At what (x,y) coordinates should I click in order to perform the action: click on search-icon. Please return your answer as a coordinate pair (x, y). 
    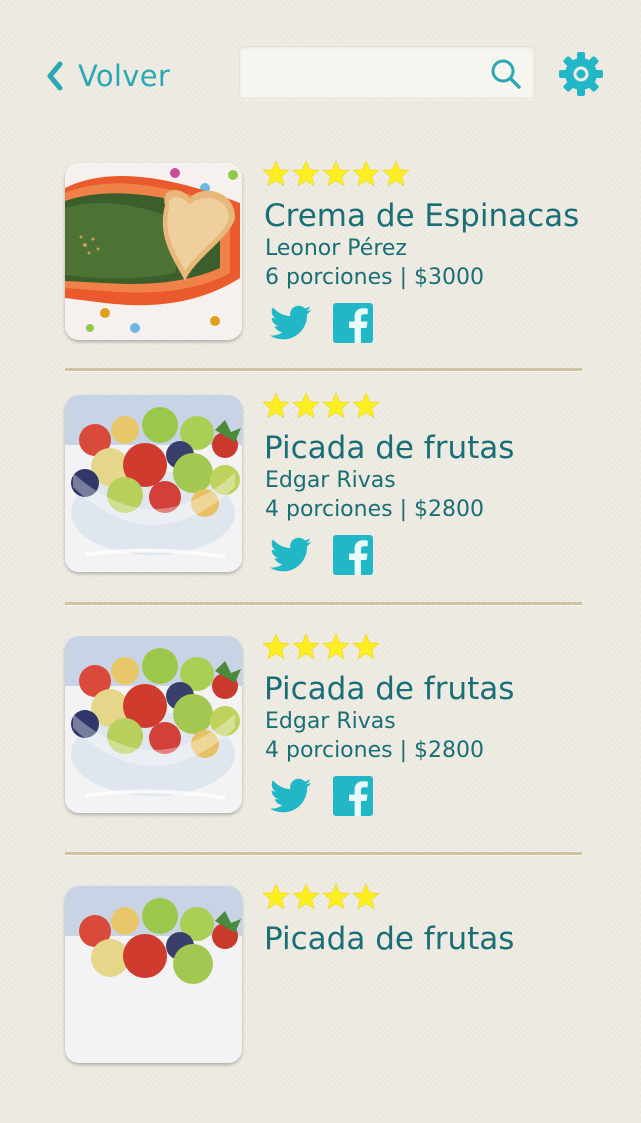
    Looking at the image, I should click on (506, 74).